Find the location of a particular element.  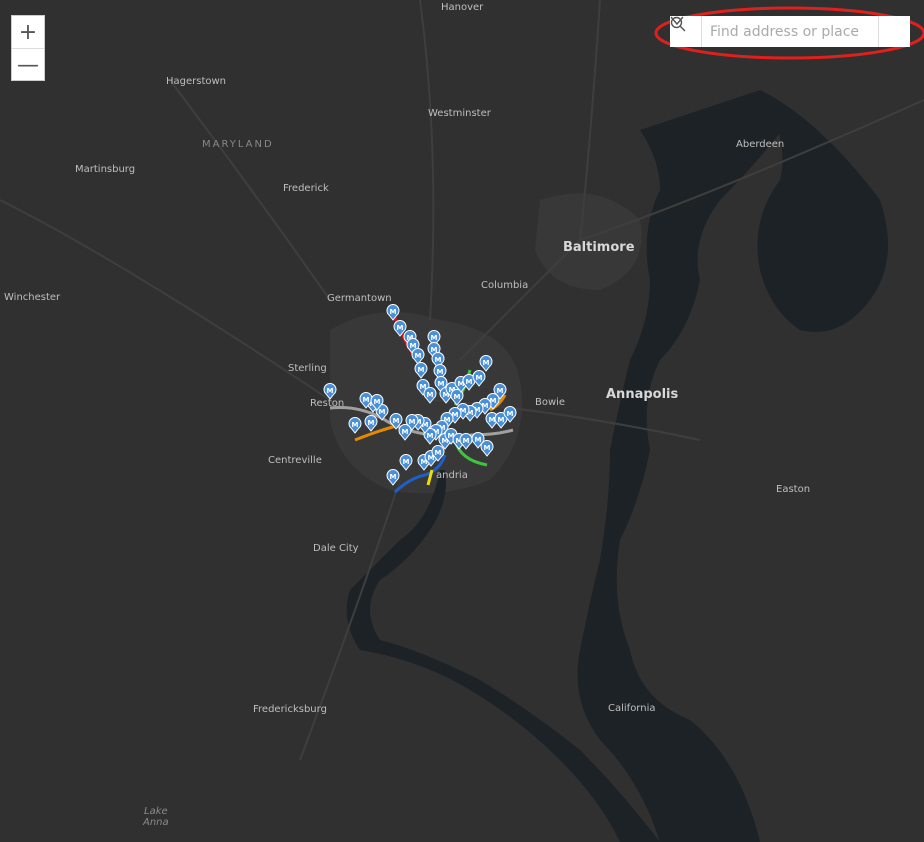

search-button is located at coordinates (790, 31).